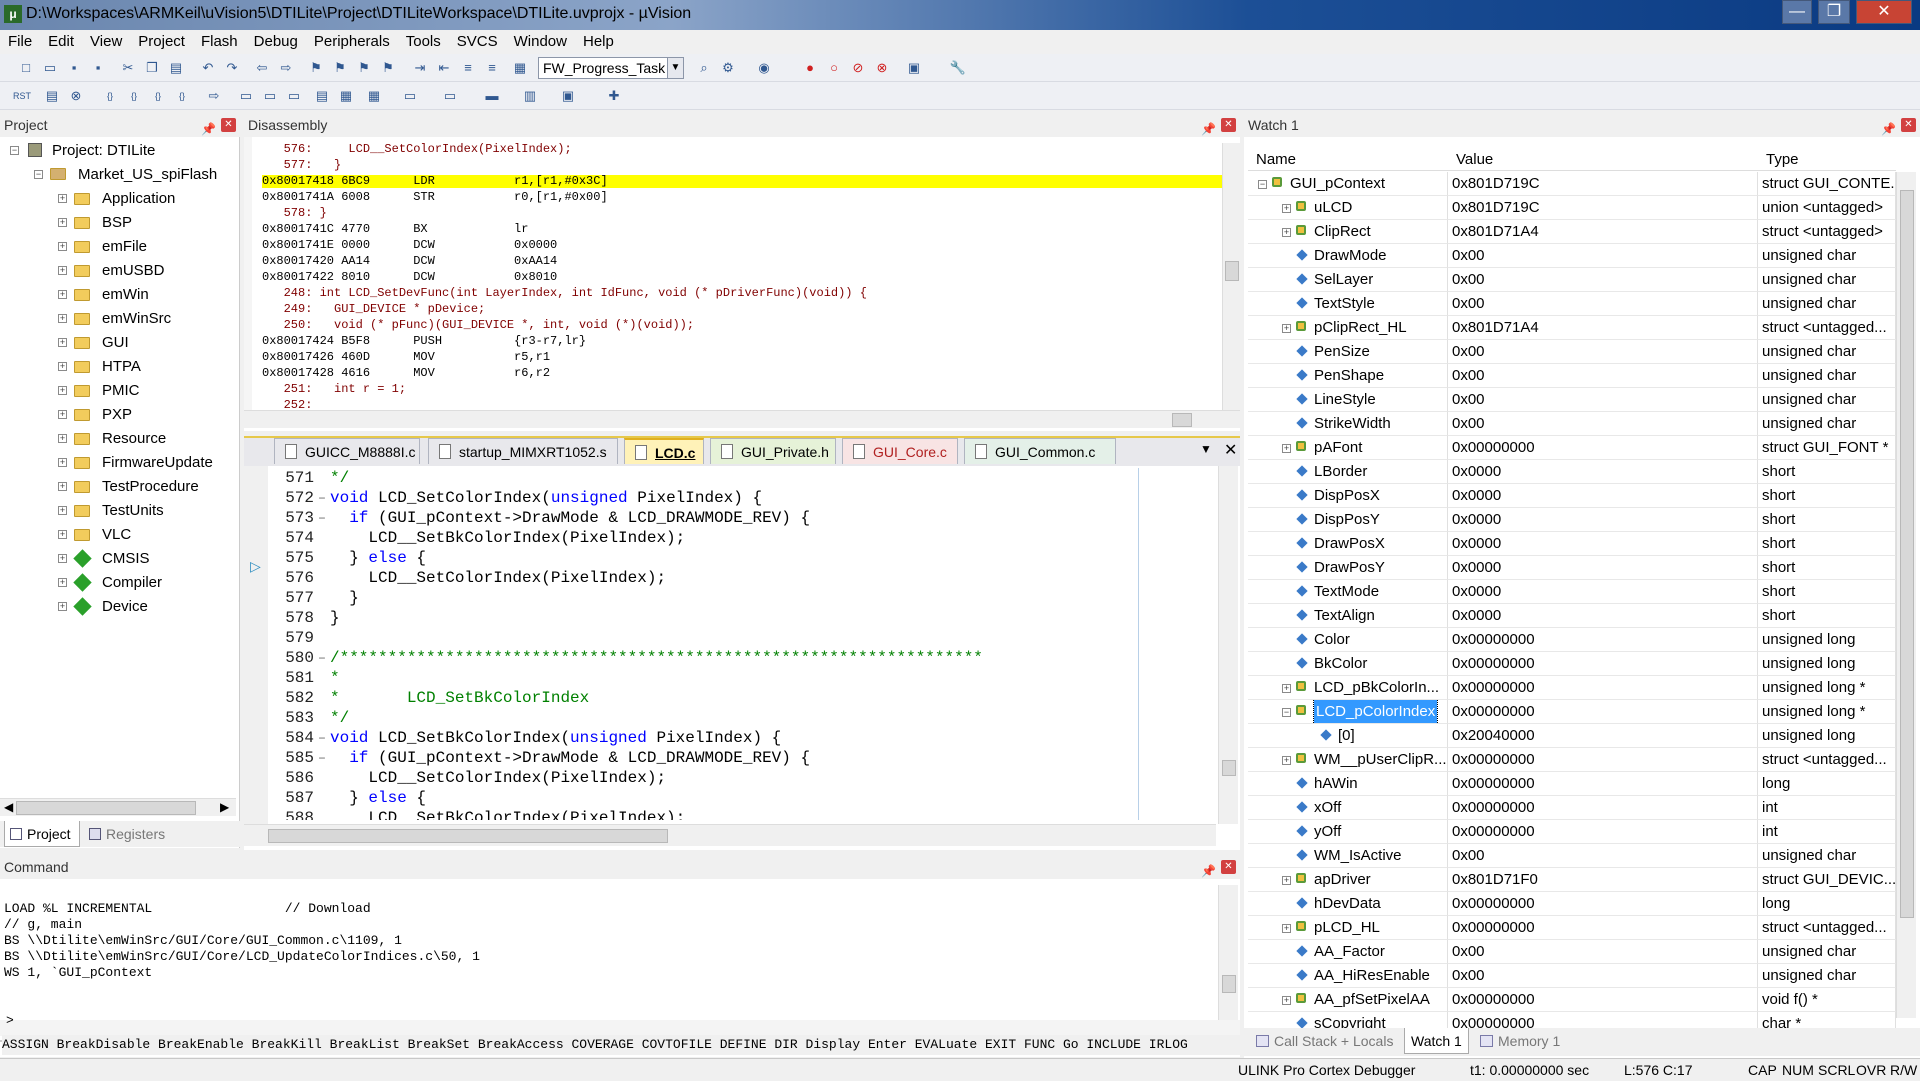 The width and height of the screenshot is (1920, 1081). I want to click on close-icon: ✕, so click(1228, 125).